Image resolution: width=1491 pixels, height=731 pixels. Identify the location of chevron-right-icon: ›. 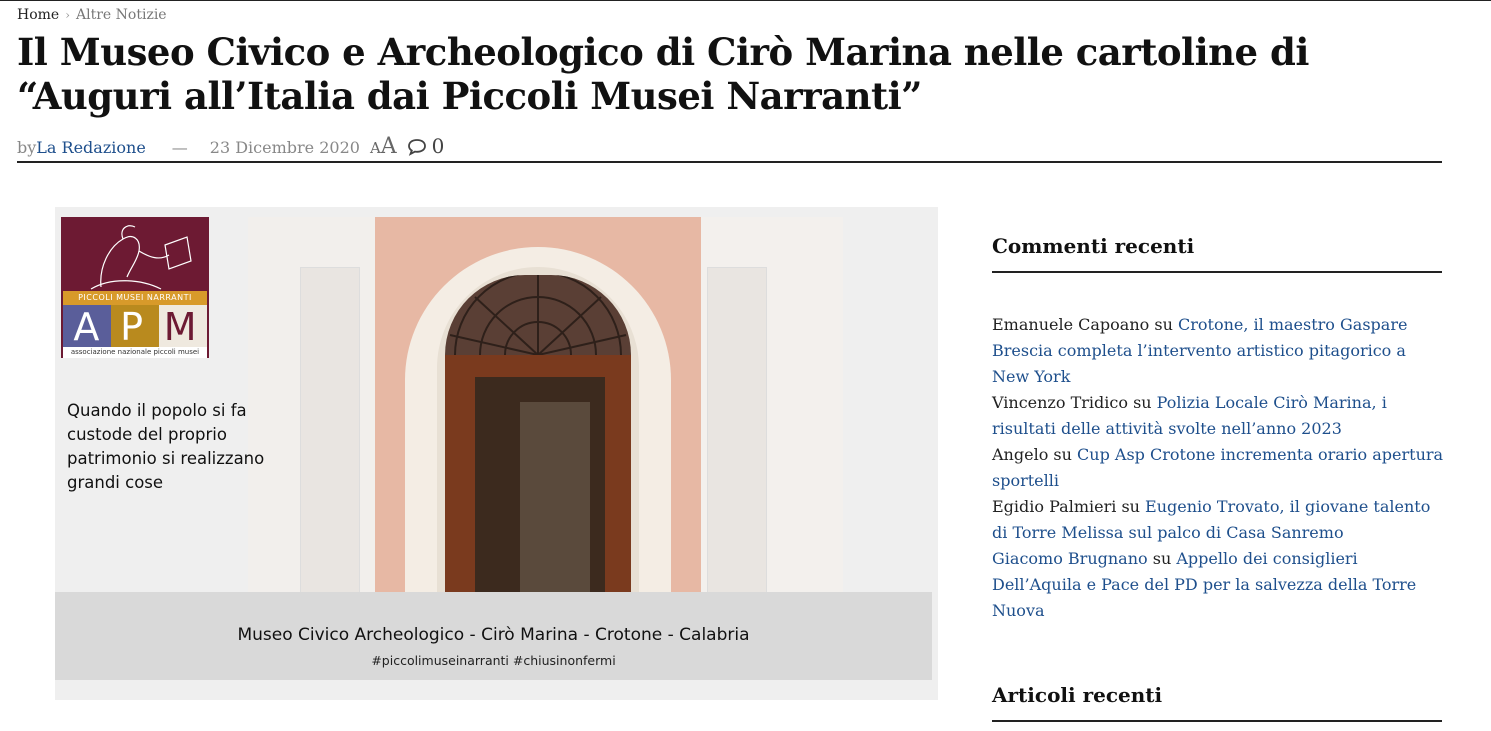
(68, 15).